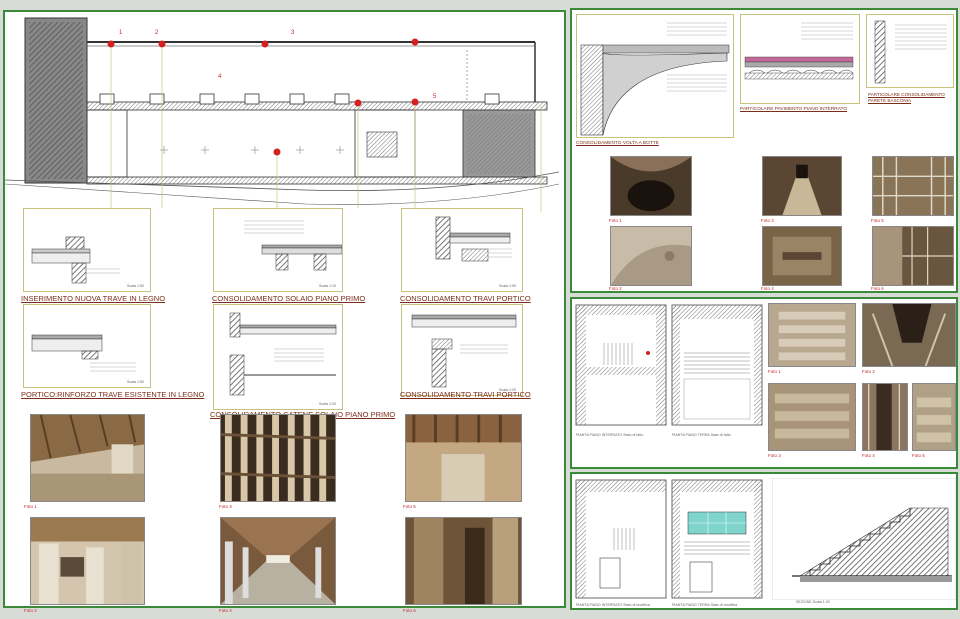 The width and height of the screenshot is (960, 619). Describe the element at coordinates (910, 51) in the screenshot. I see `detail-wall-consolidation` at that location.